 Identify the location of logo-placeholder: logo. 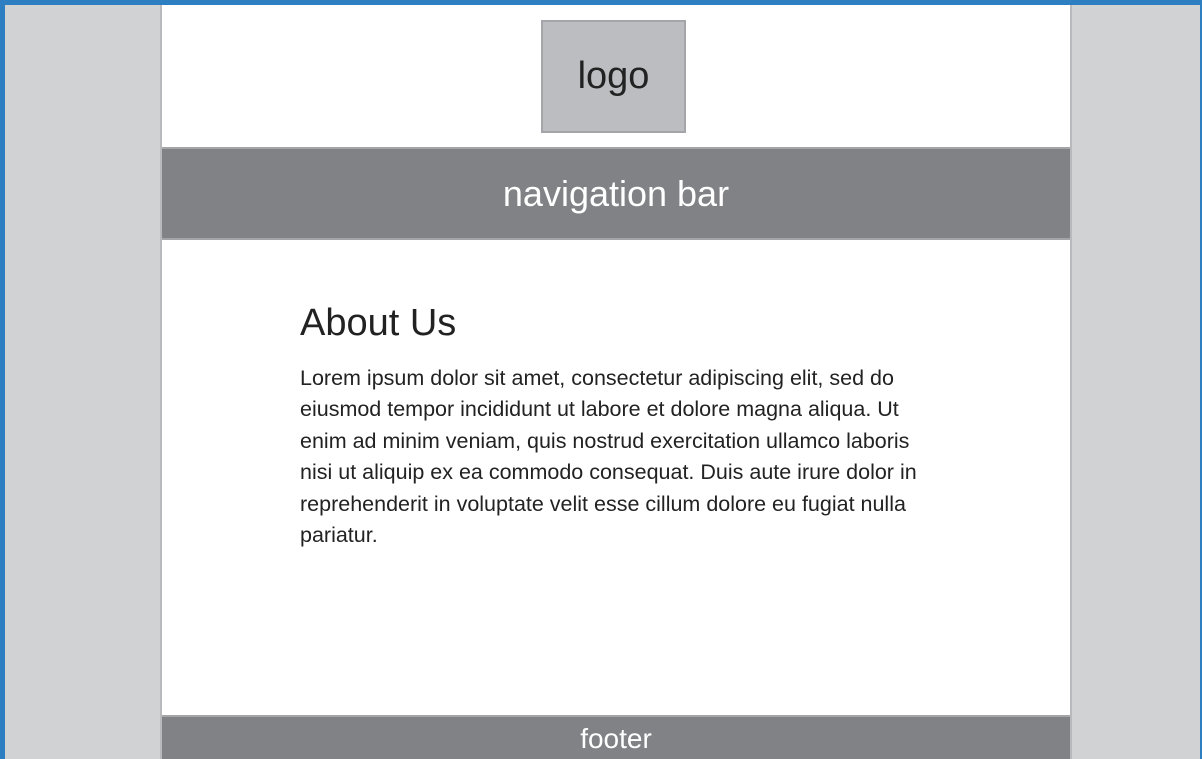
(613, 76).